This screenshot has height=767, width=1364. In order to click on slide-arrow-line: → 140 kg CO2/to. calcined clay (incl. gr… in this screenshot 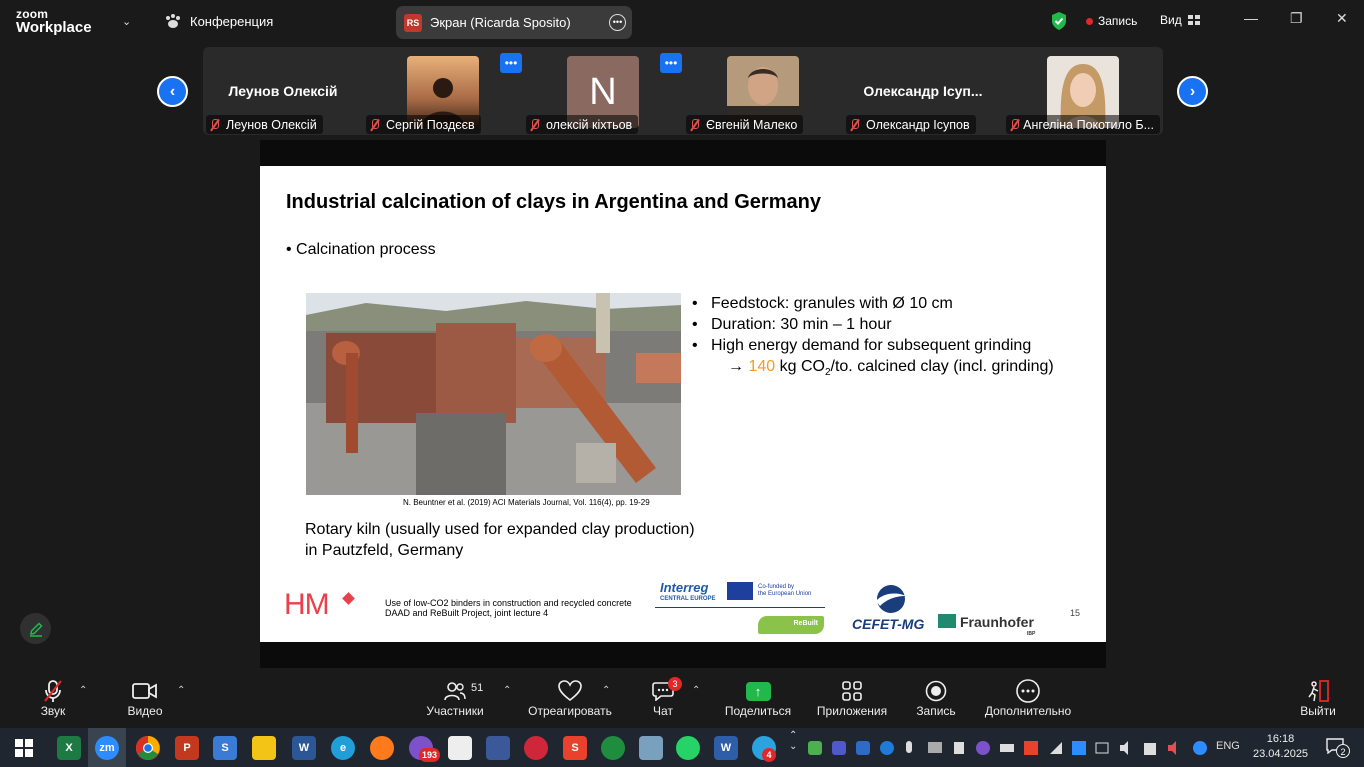, I will do `click(873, 369)`.